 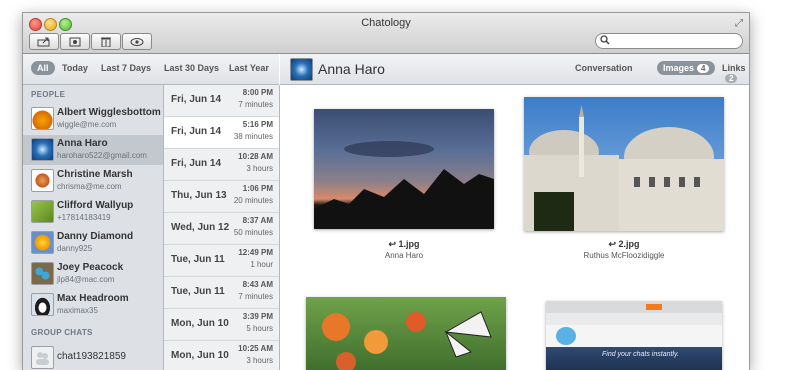 What do you see at coordinates (93, 212) in the screenshot?
I see `person-clifford-wallyup: Clifford Wallyup +17814183419` at bounding box center [93, 212].